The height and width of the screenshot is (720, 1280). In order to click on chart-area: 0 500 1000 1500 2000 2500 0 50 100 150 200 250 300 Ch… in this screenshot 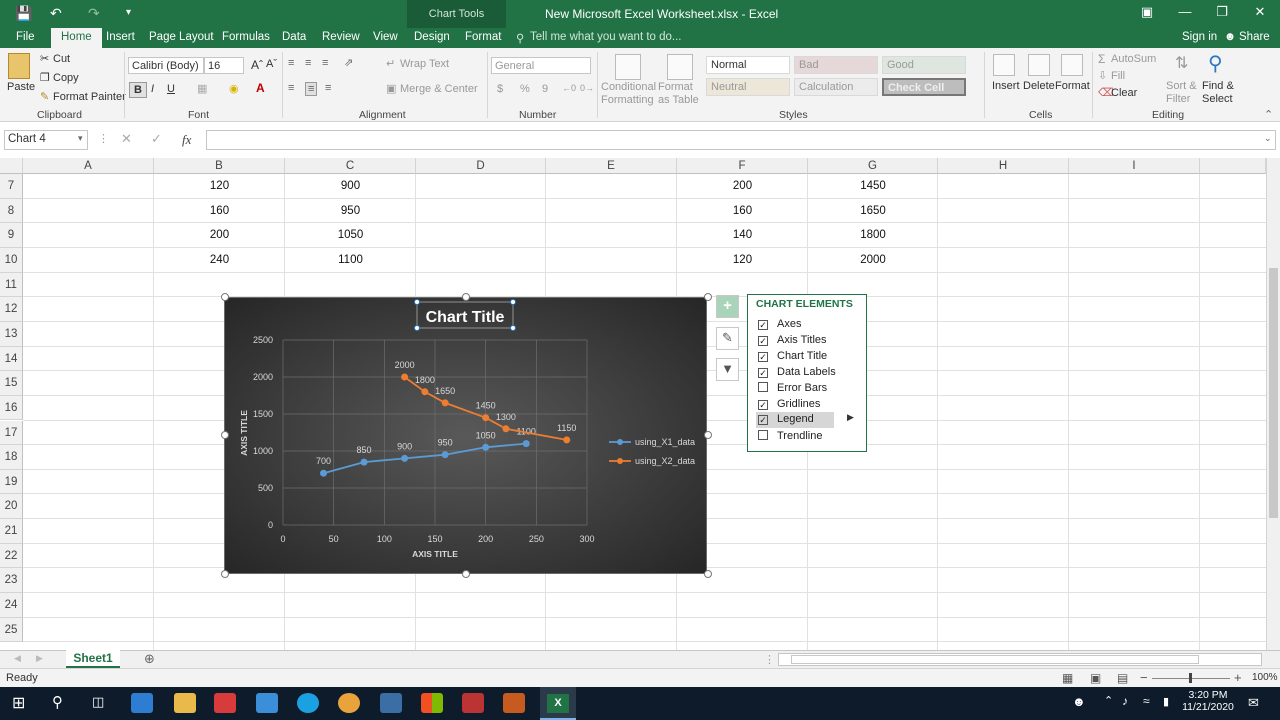, I will do `click(465, 435)`.